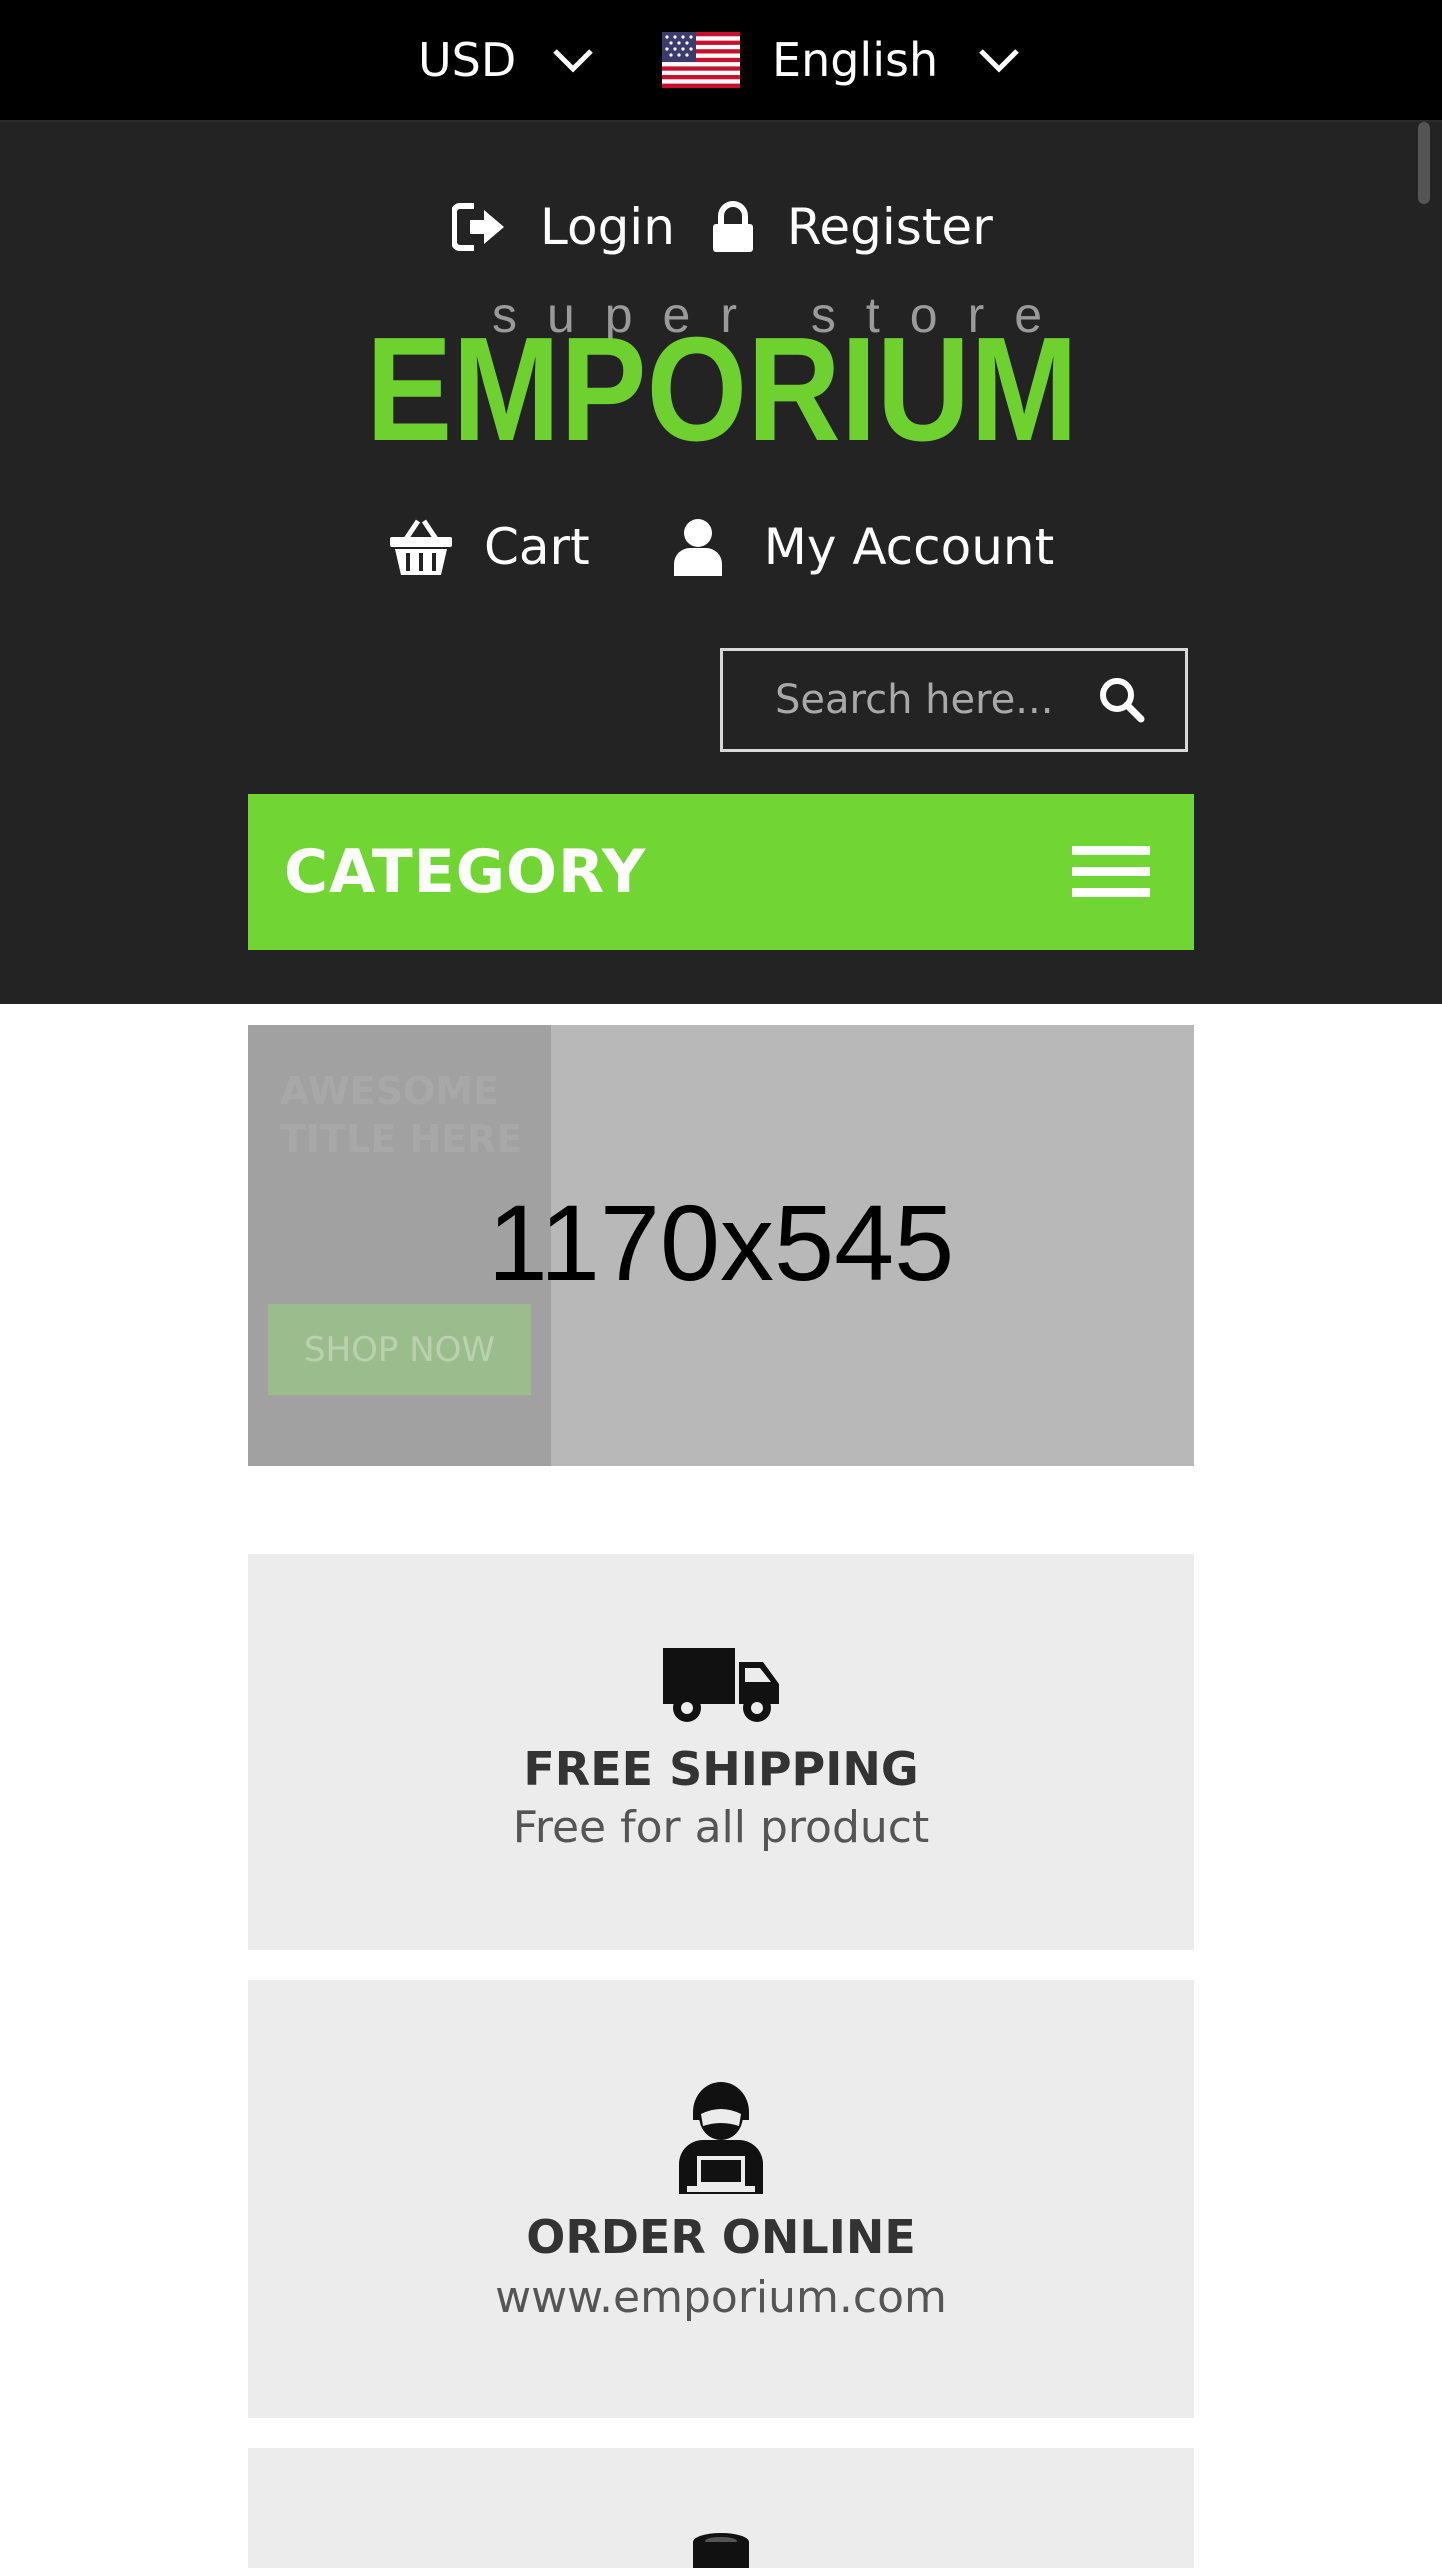  What do you see at coordinates (607, 227) in the screenshot?
I see `login-label: Login` at bounding box center [607, 227].